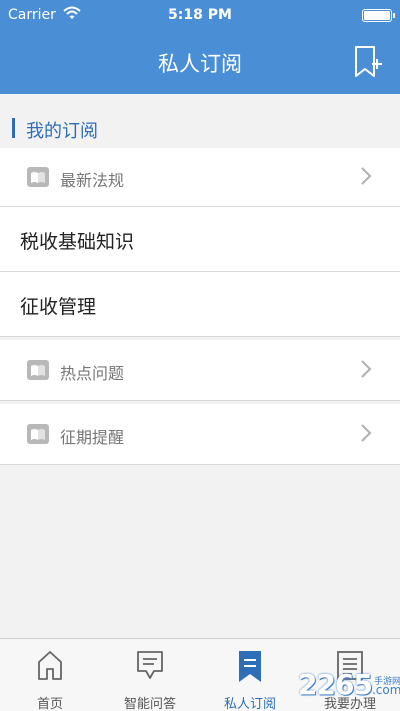 The image size is (400, 711). What do you see at coordinates (92, 437) in the screenshot?
I see `row-label: 征期提醒` at bounding box center [92, 437].